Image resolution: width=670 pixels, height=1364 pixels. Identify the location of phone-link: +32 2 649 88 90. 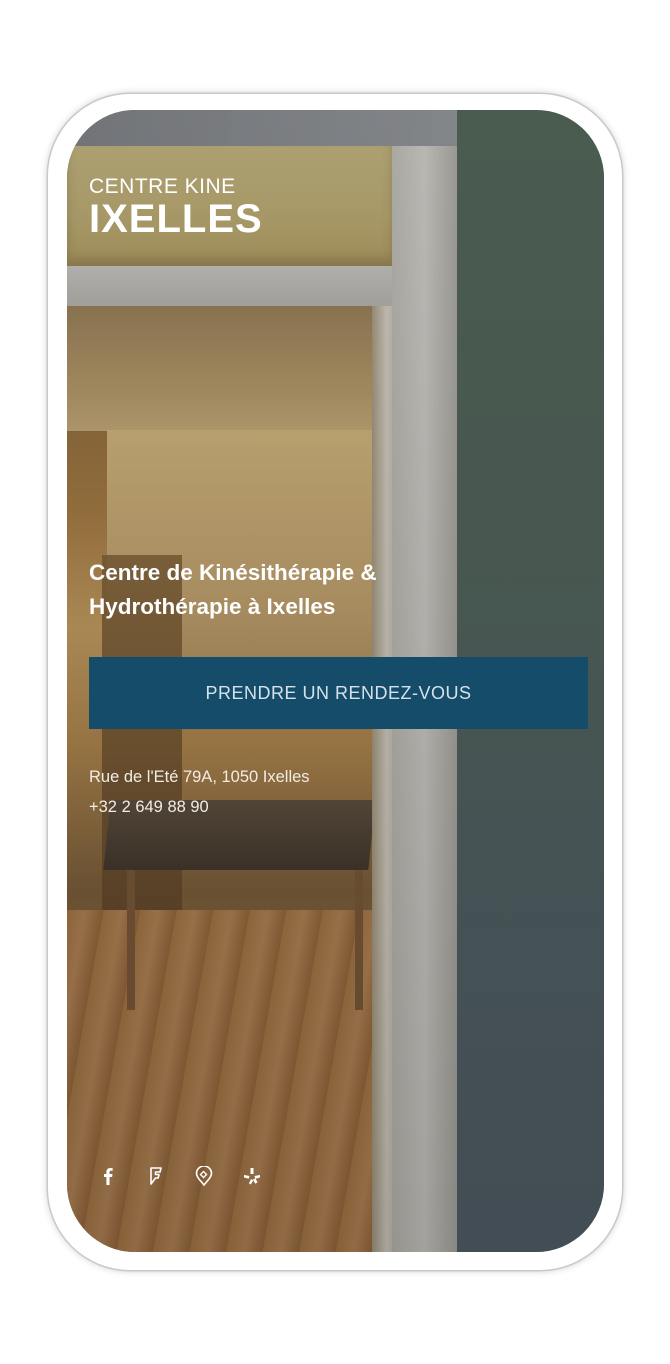
(199, 807).